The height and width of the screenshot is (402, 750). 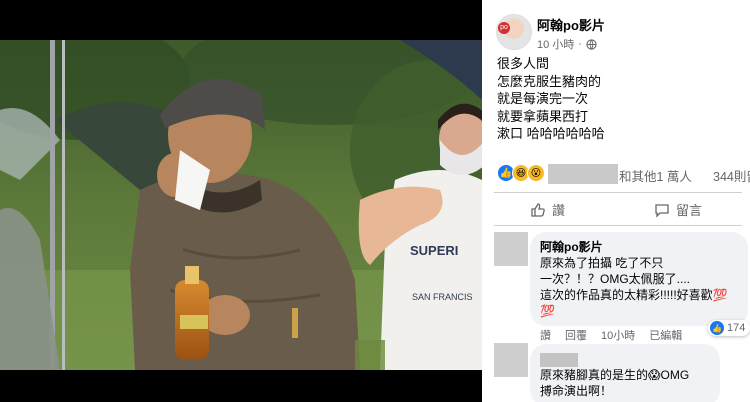 I want to click on comment-button: 留言, so click(x=678, y=209).